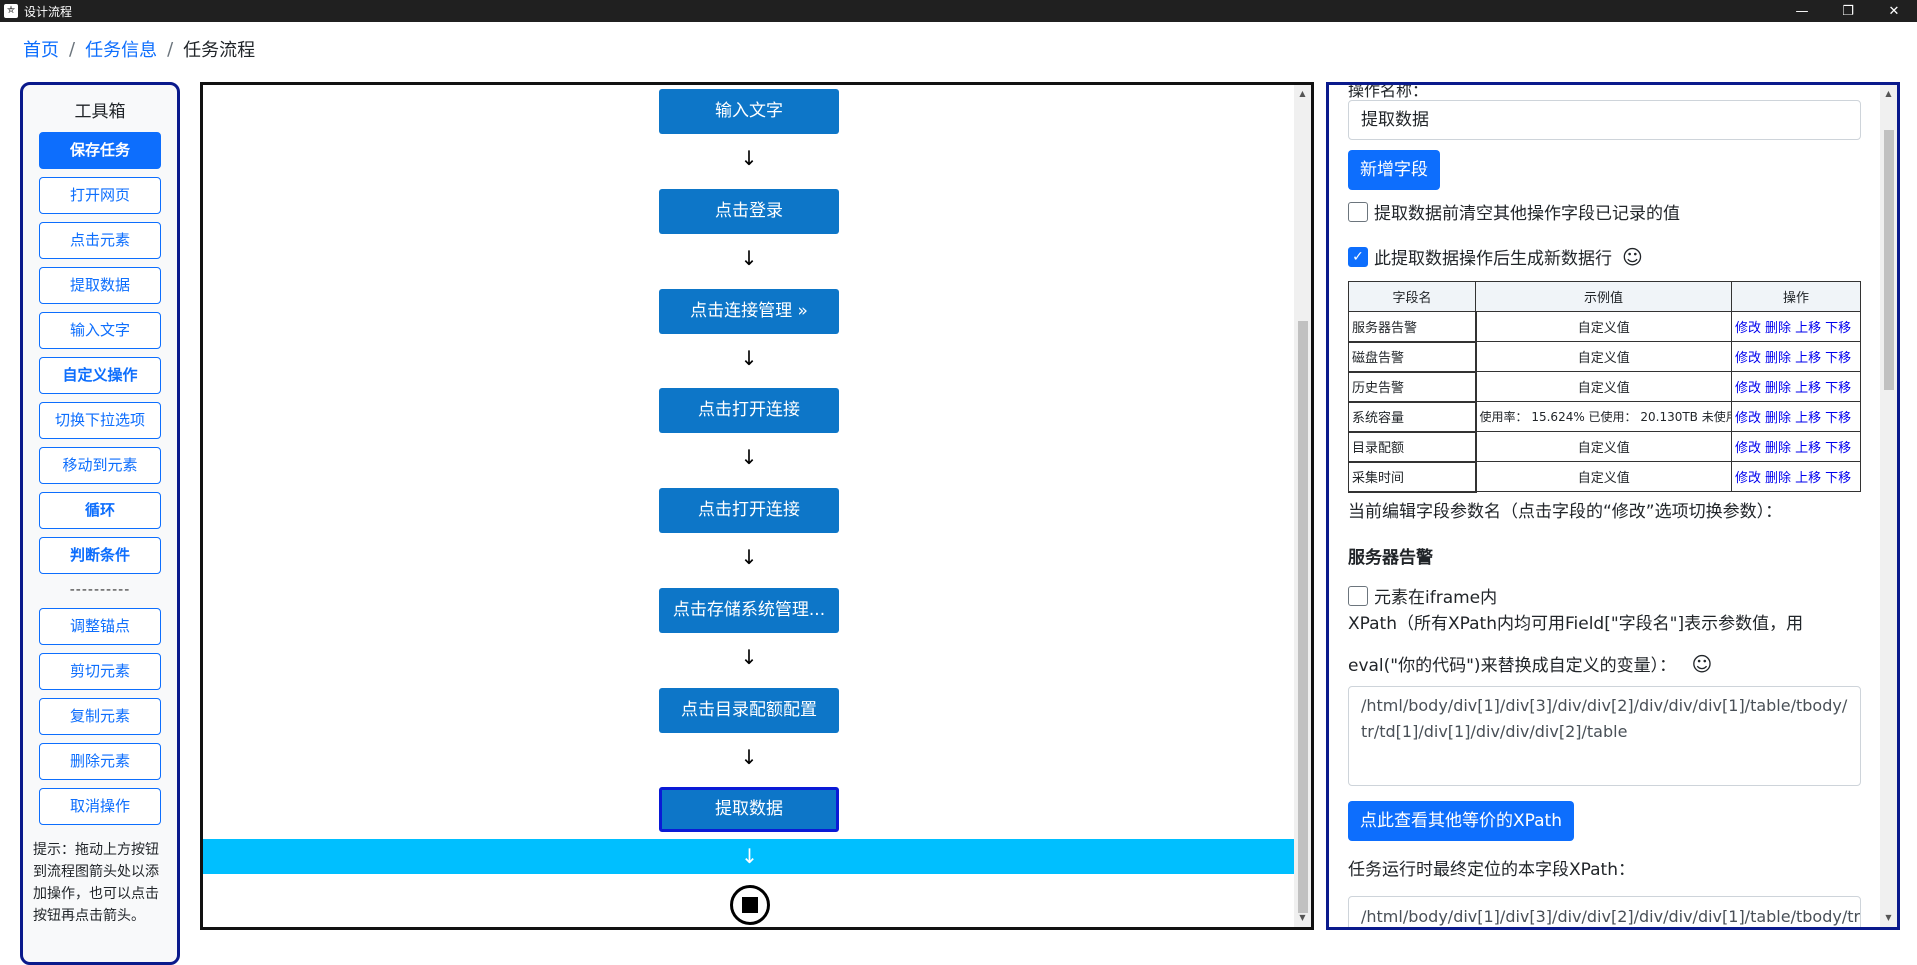  What do you see at coordinates (1604, 120) in the screenshot?
I see `operation-name-input: 提取数据` at bounding box center [1604, 120].